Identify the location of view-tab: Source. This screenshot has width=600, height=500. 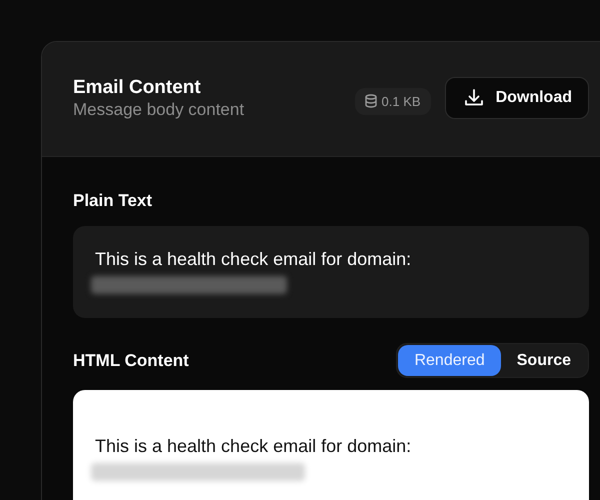
(543, 360).